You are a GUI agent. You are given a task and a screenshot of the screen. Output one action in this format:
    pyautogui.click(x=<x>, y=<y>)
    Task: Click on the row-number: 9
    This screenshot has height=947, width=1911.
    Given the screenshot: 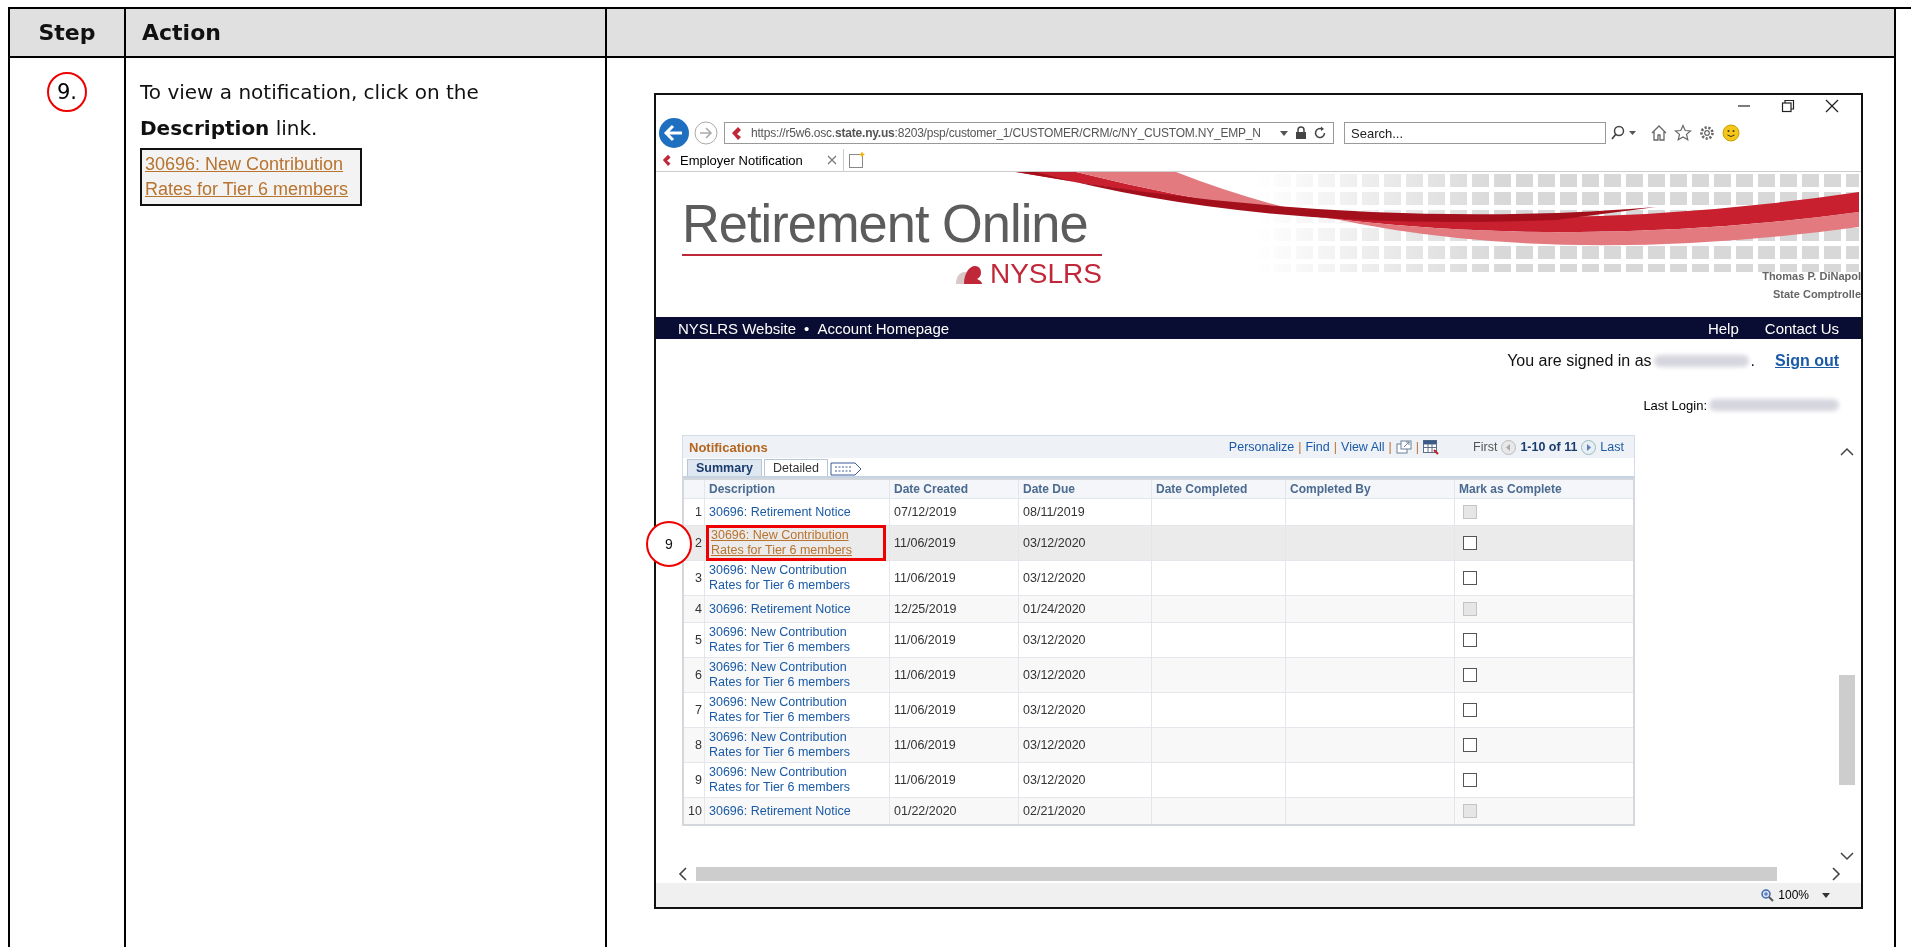 What is the action you would take?
    pyautogui.click(x=694, y=780)
    